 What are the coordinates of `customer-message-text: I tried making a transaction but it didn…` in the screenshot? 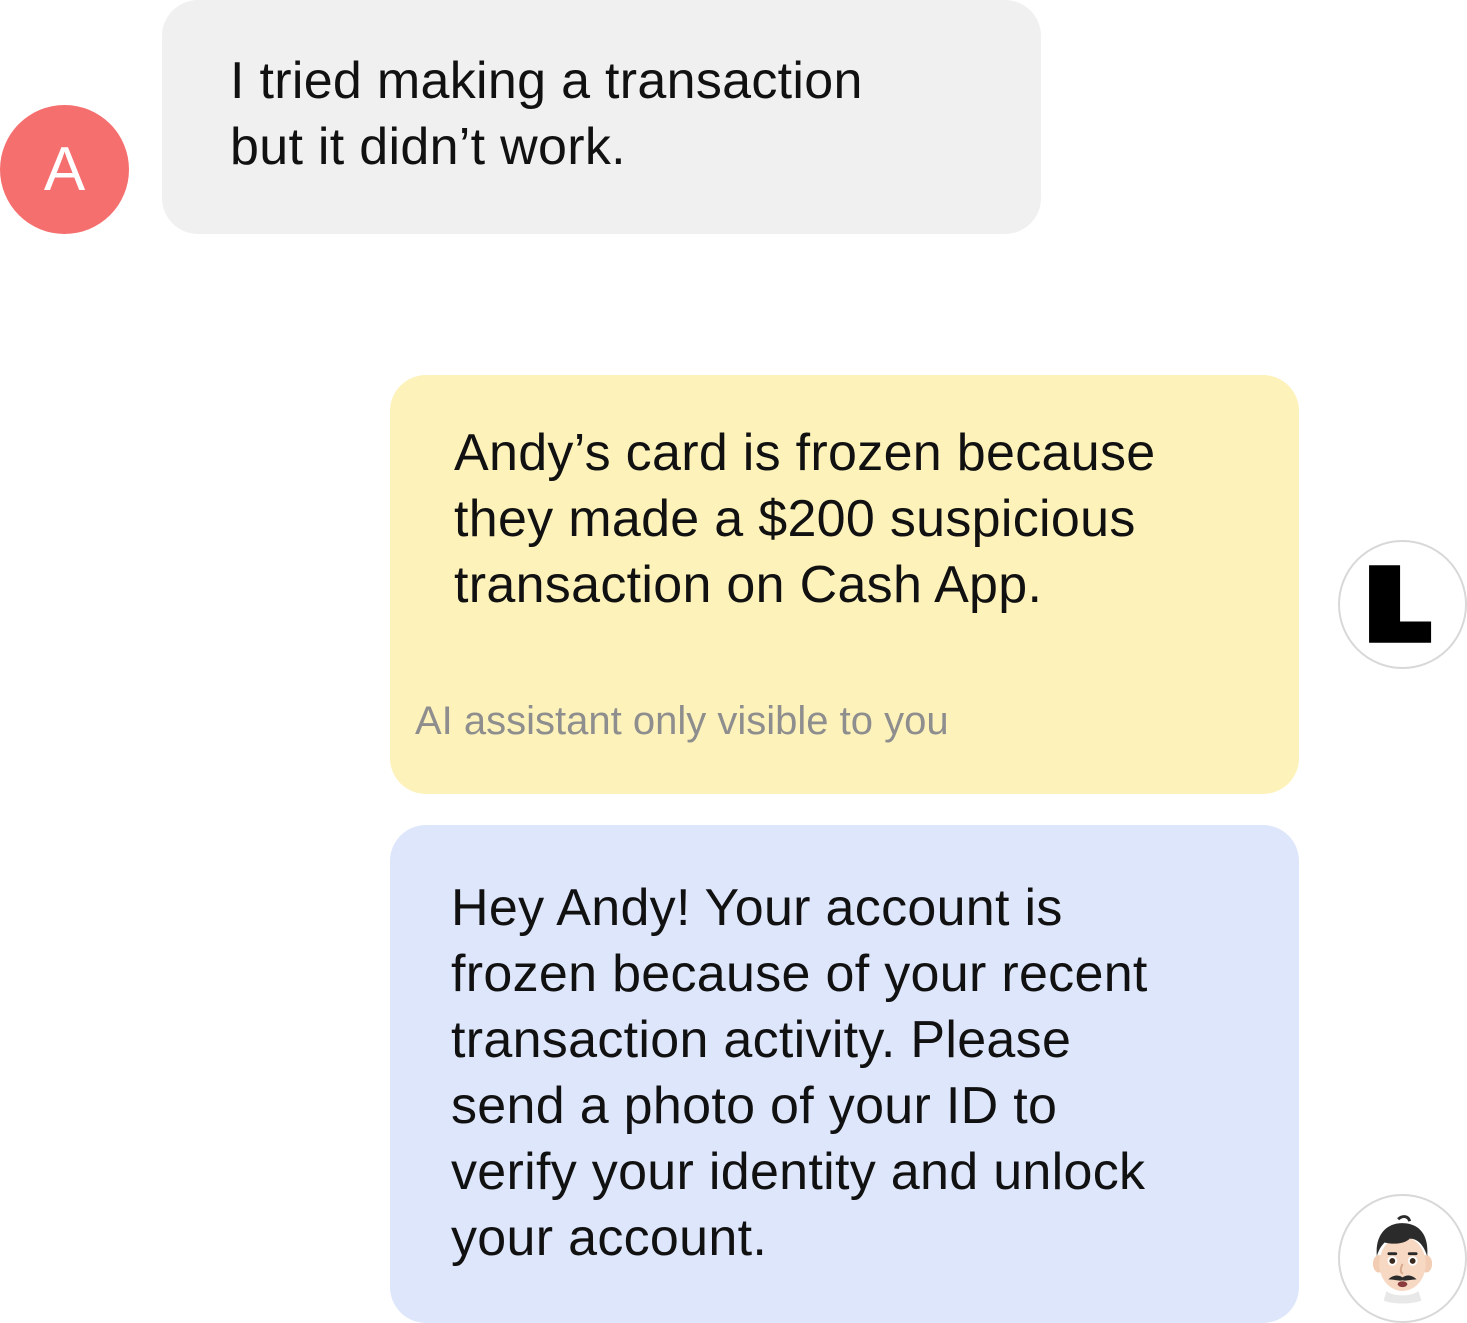 It's located at (546, 114).